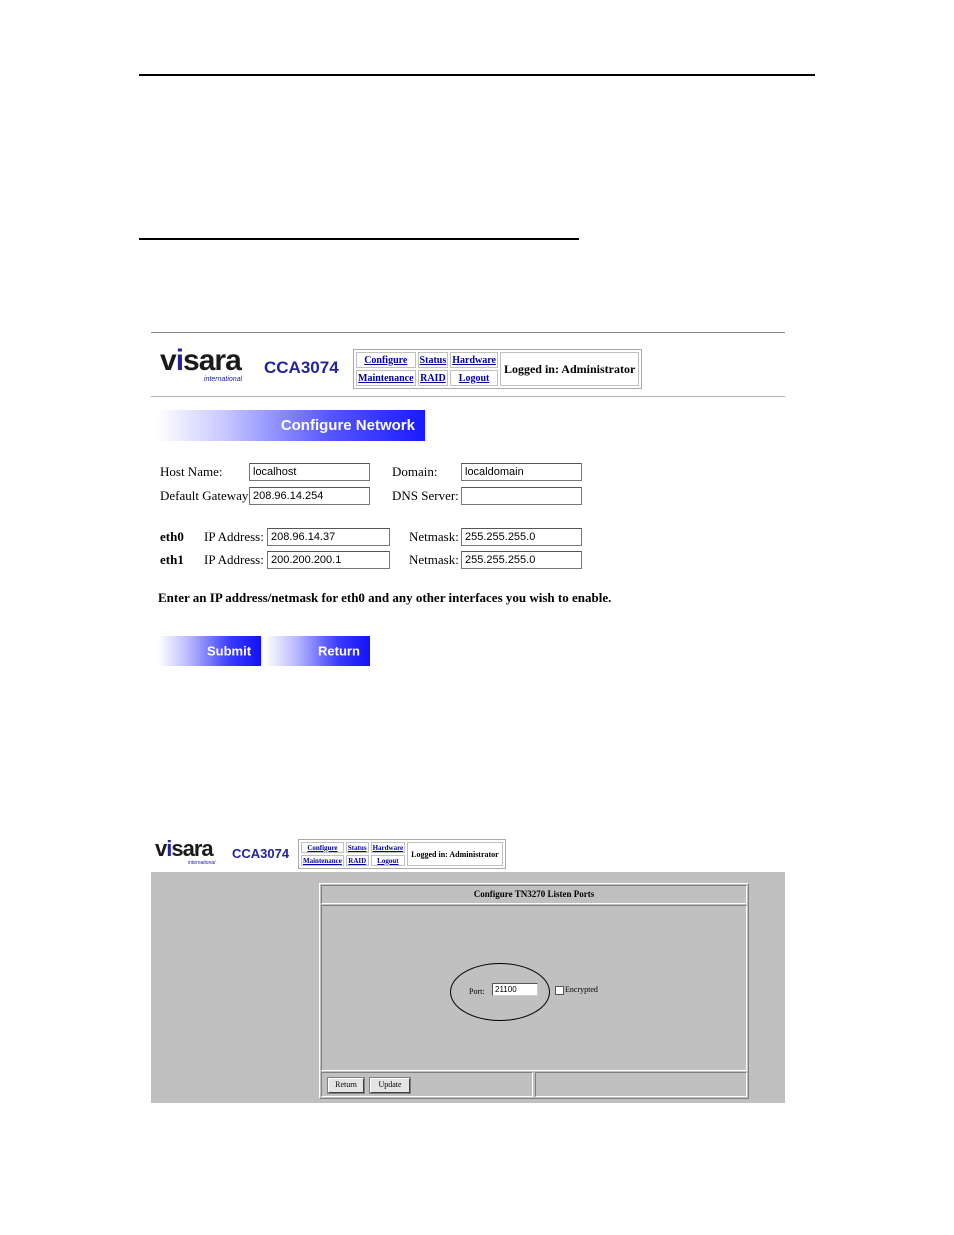  What do you see at coordinates (425, 495) in the screenshot?
I see `dns-server-label: DNS Server:` at bounding box center [425, 495].